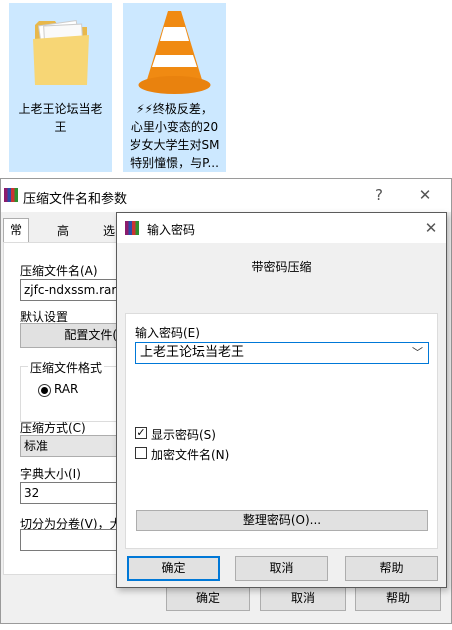 This screenshot has width=452, height=630. Describe the element at coordinates (417, 353) in the screenshot. I see `chevron-down-icon: ﹀` at that location.